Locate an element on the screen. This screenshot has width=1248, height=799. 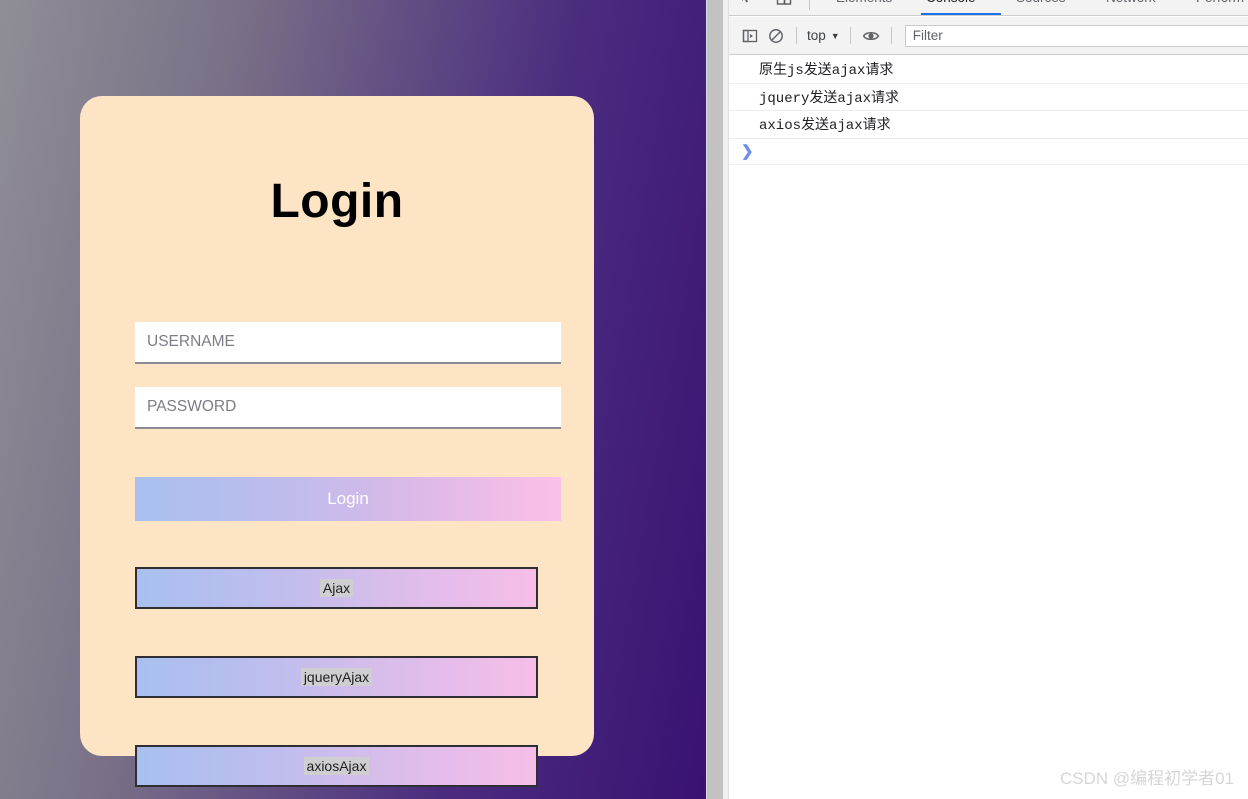
ajax-button-label: Ajax is located at coordinates (336, 588).